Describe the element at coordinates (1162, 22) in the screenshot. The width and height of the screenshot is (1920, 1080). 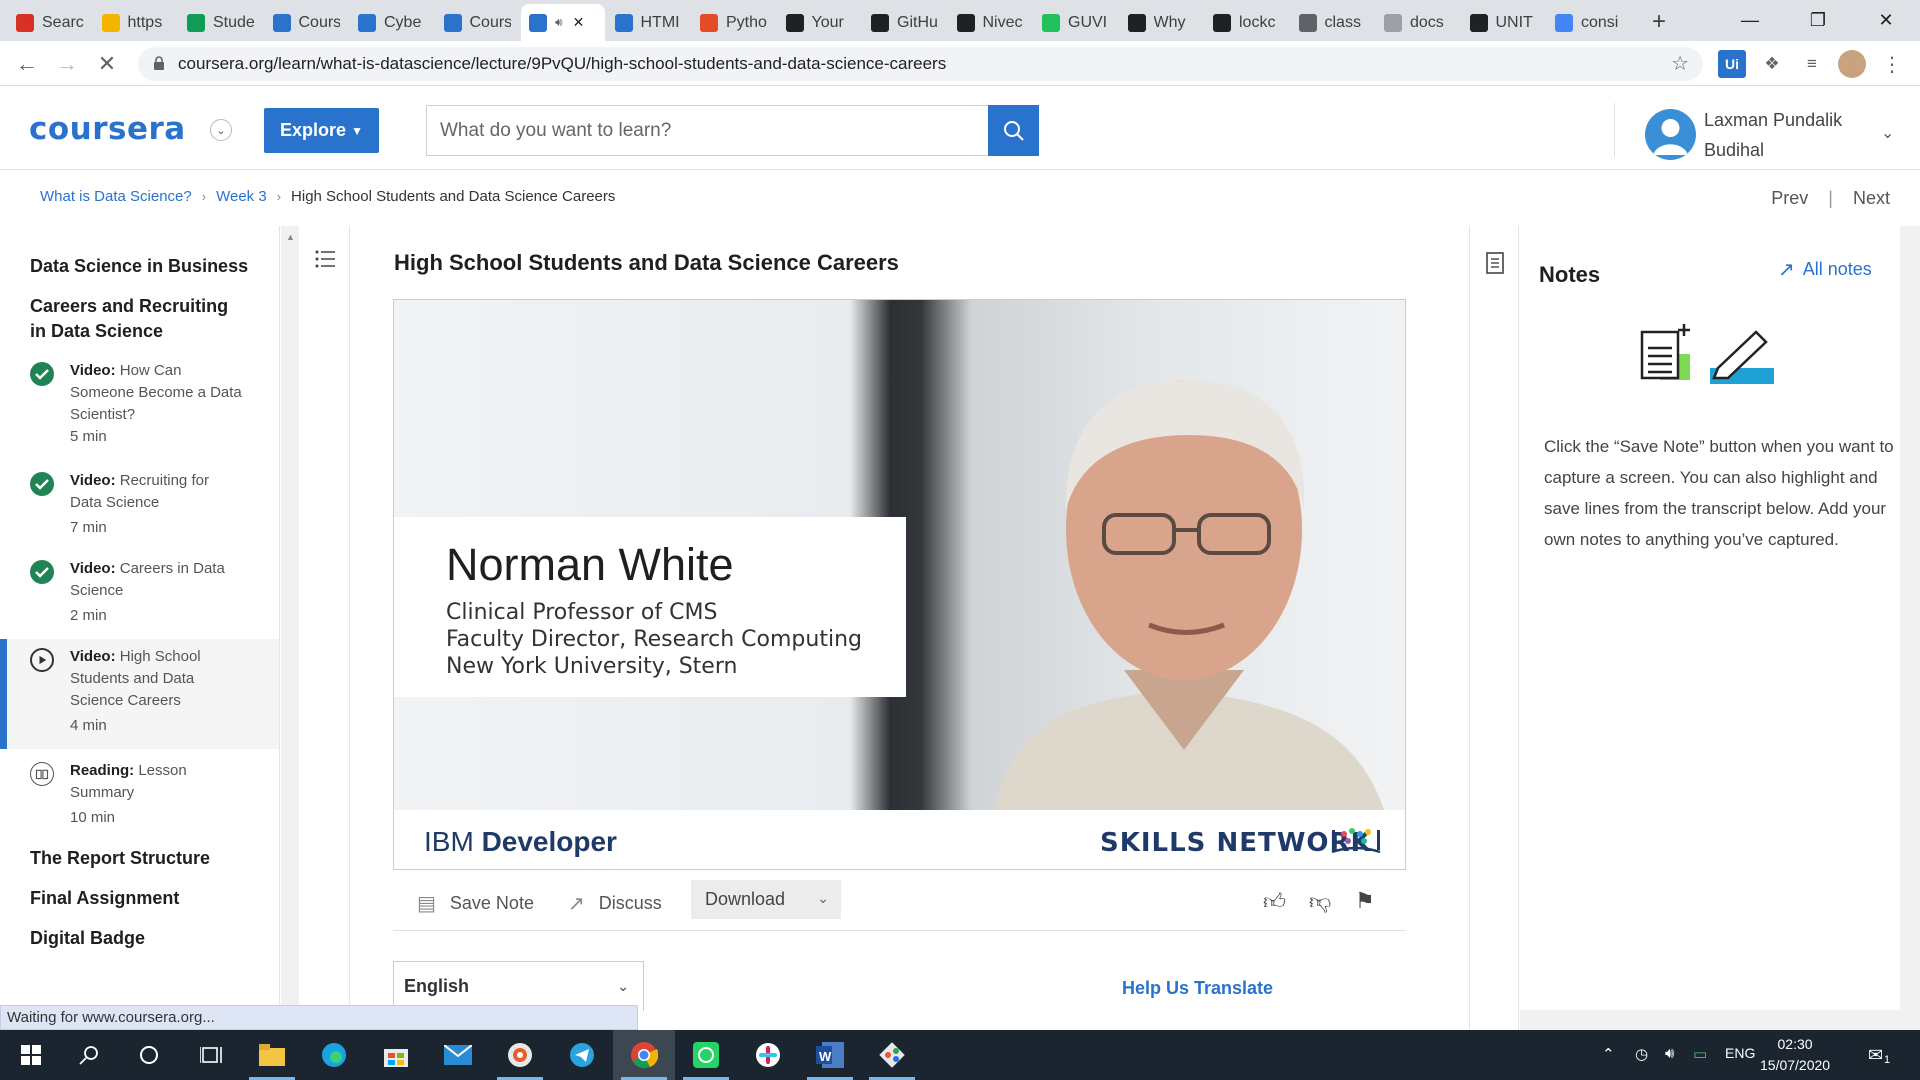
I see `browser-tab: Why` at that location.